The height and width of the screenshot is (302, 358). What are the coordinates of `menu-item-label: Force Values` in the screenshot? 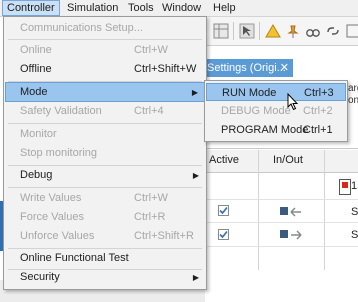 It's located at (52, 217).